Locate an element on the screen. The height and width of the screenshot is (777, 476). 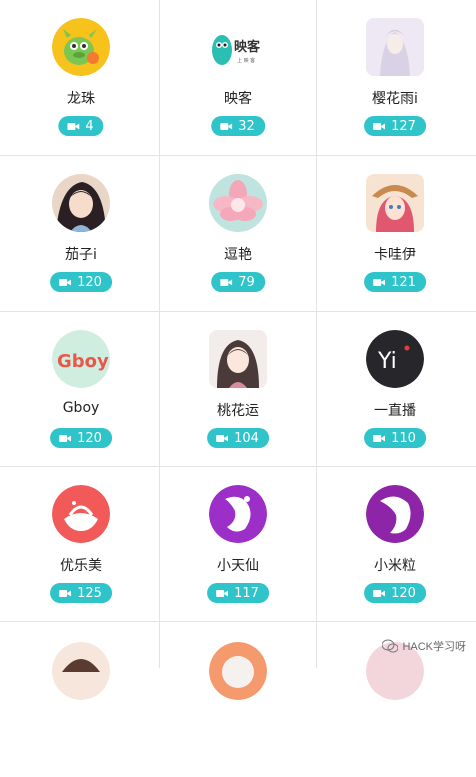
taohuayun-avatar is located at coordinates (238, 359).